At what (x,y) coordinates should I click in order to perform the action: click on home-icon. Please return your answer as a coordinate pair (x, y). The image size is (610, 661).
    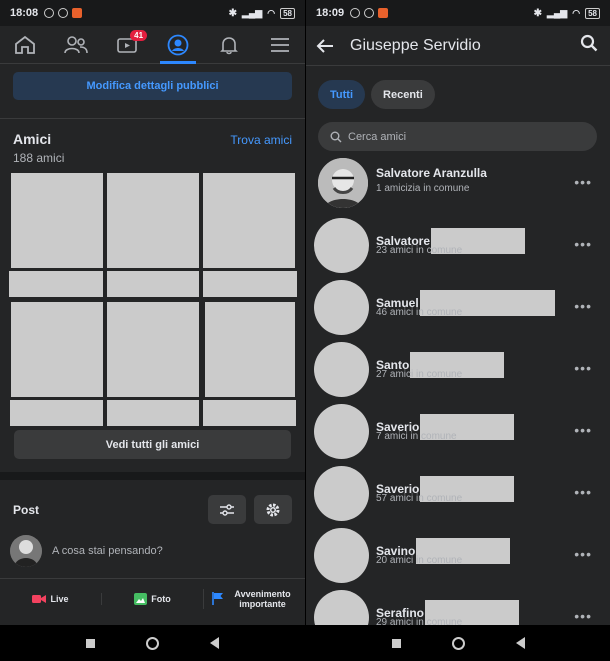
    Looking at the image, I should click on (25, 44).